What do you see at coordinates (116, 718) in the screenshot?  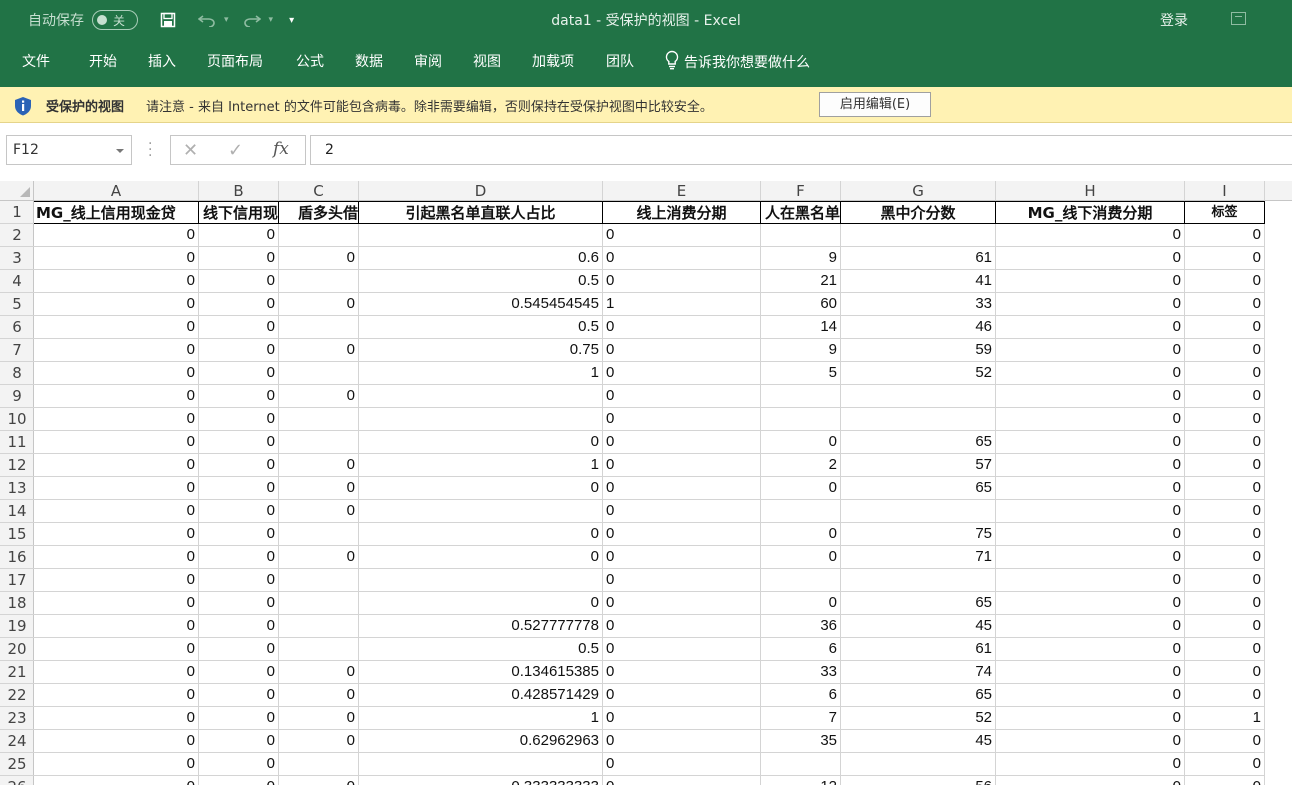 I see `cell-a23: 0` at bounding box center [116, 718].